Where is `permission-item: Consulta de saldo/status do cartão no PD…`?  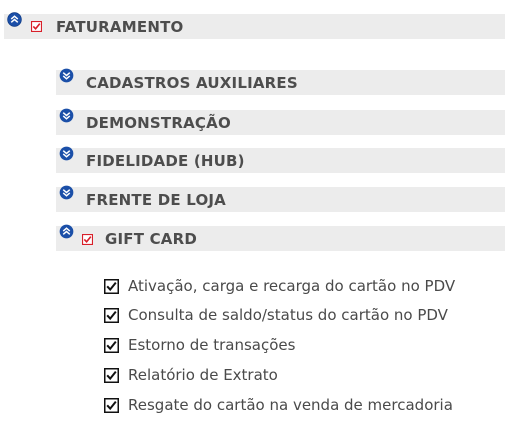
permission-item: Consulta de saldo/status do cartão no PD… is located at coordinates (276, 315).